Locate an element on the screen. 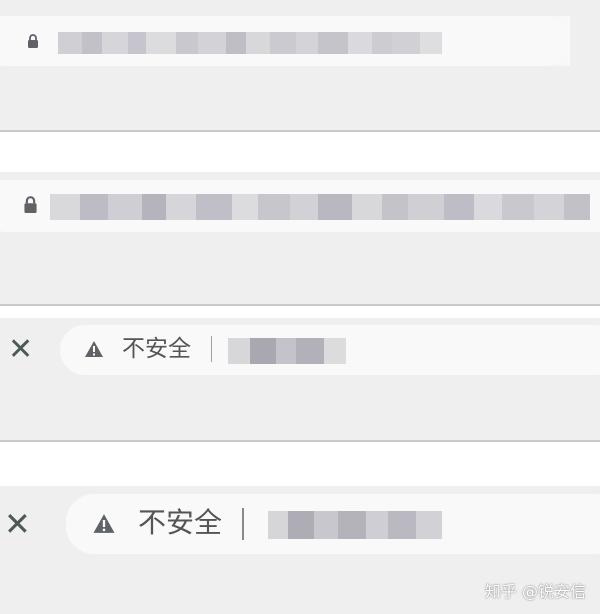 The height and width of the screenshot is (614, 600). watermark-text: 知乎 @锐安信 is located at coordinates (535, 591).